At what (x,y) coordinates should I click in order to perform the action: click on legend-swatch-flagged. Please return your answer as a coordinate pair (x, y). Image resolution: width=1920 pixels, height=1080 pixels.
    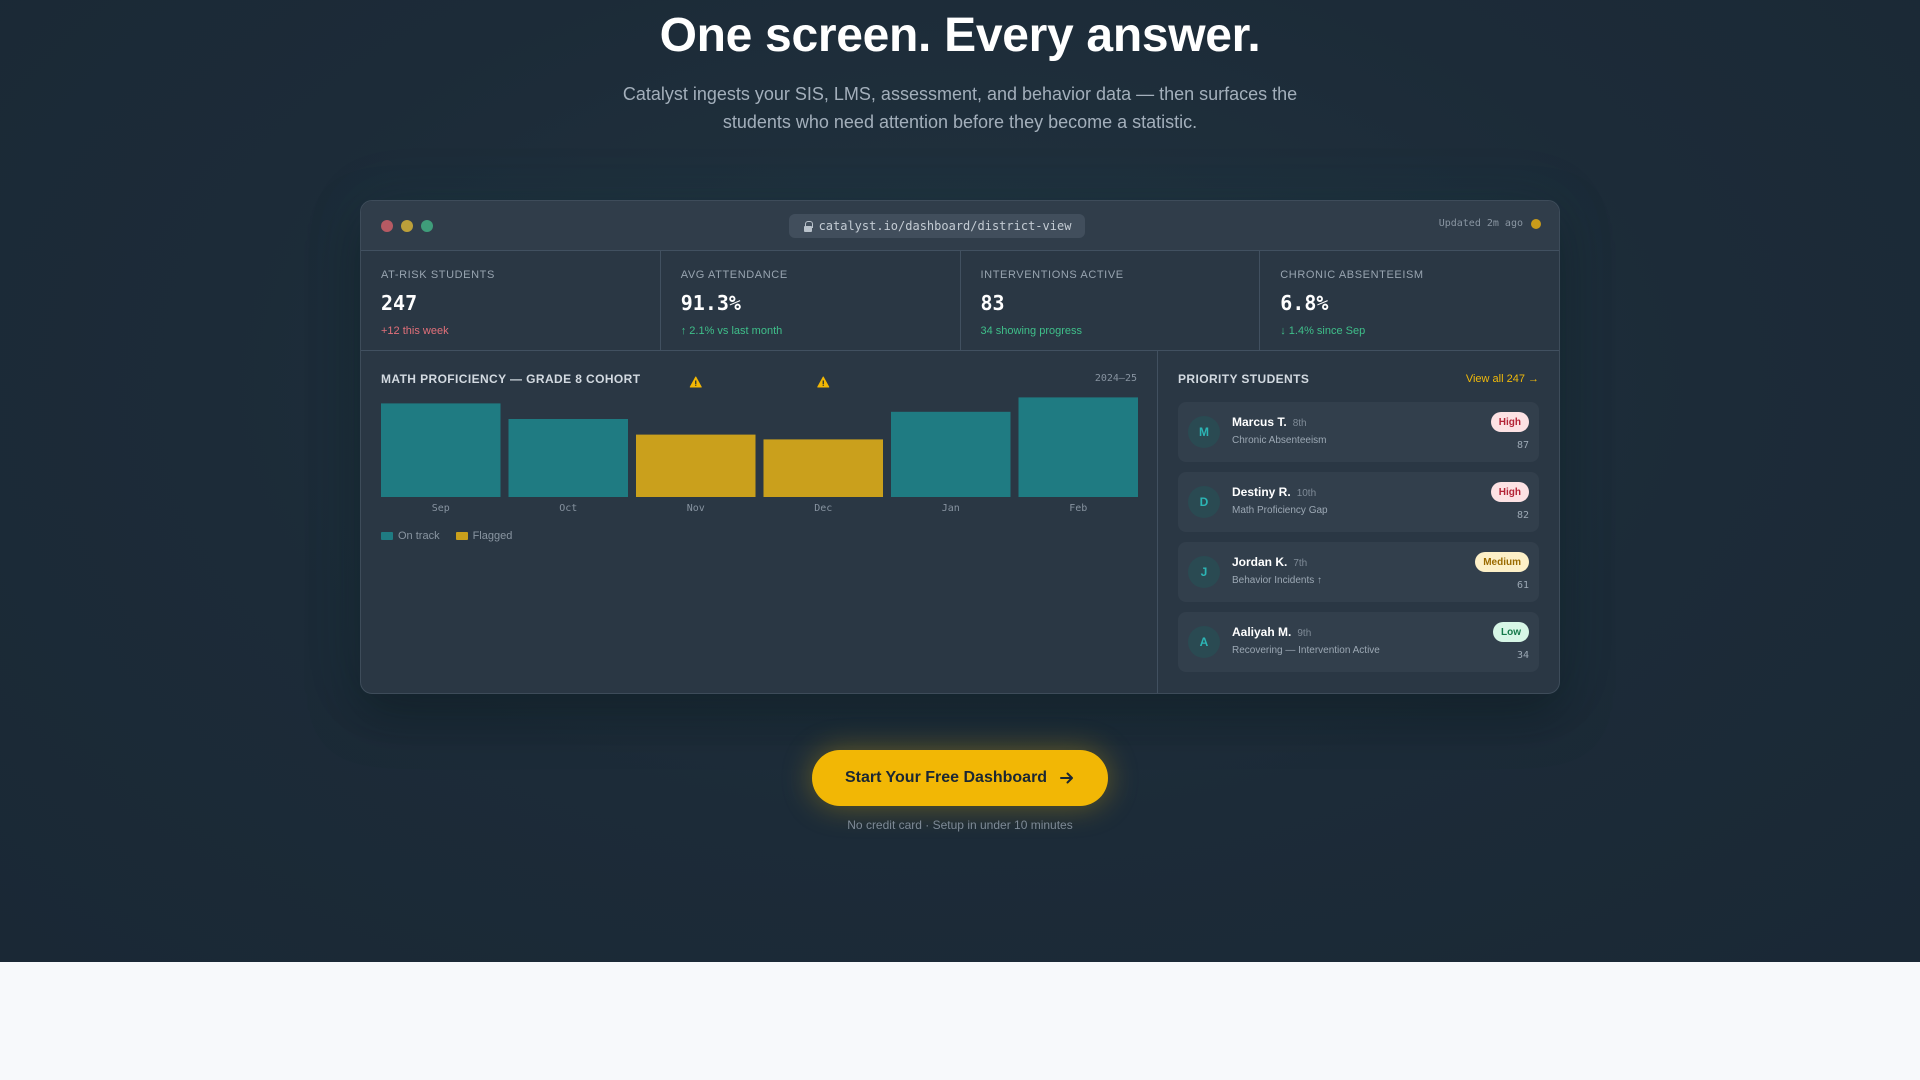
    Looking at the image, I should click on (461, 536).